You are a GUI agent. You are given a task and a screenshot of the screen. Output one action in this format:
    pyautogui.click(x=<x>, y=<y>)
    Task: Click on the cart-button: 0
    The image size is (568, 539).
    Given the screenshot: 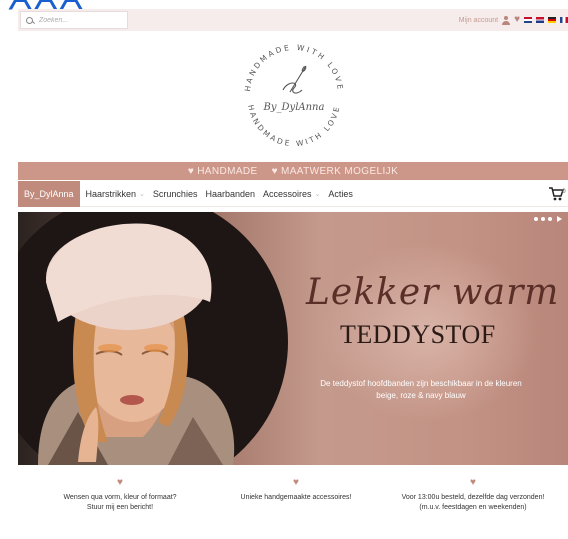 What is the action you would take?
    pyautogui.click(x=558, y=194)
    